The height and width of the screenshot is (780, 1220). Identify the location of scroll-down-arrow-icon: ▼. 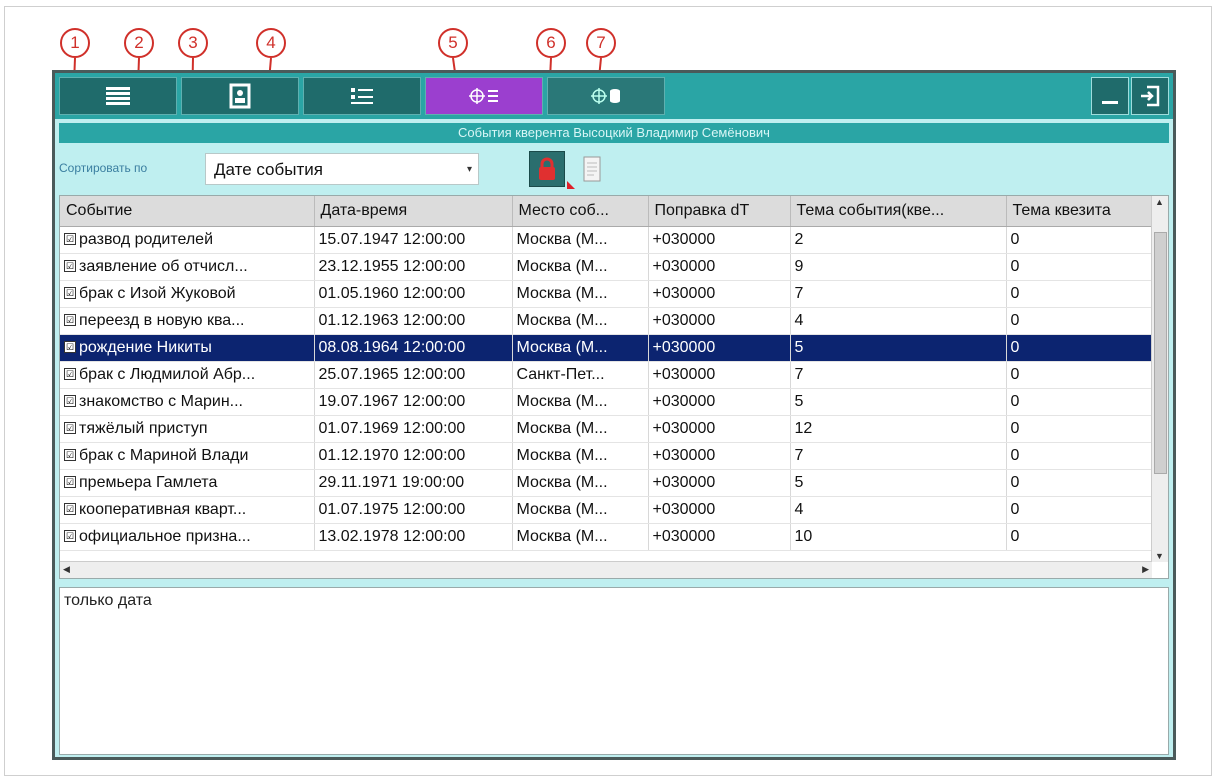
(1159, 556).